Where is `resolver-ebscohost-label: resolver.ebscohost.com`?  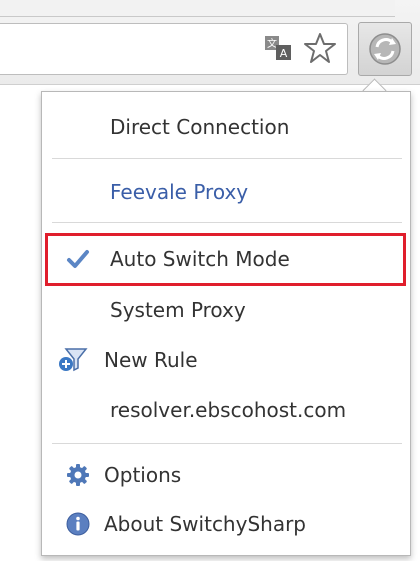 resolver-ebscohost-label: resolver.ebscohost.com is located at coordinates (228, 410).